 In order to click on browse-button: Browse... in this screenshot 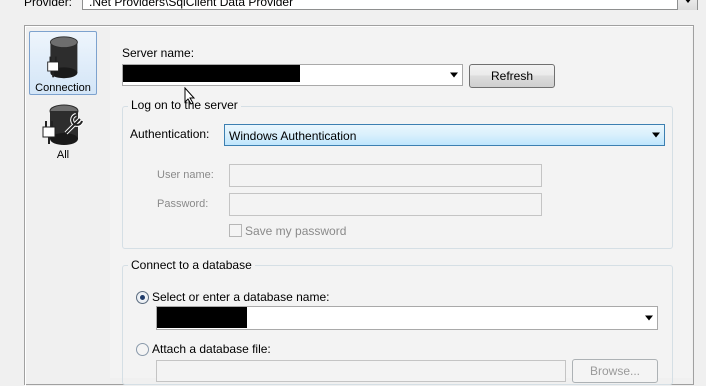, I will do `click(615, 371)`.